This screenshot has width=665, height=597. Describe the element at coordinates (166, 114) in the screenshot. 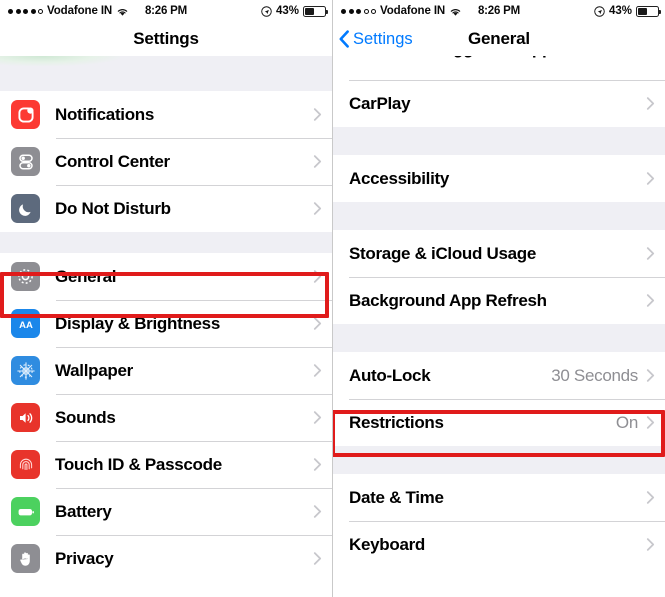

I see `settings-row-notifications: Notifications` at that location.